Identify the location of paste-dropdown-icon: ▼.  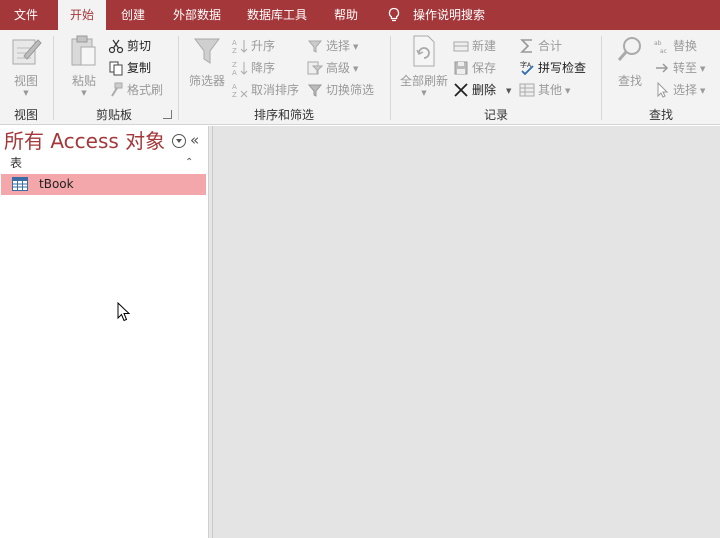
(84, 93).